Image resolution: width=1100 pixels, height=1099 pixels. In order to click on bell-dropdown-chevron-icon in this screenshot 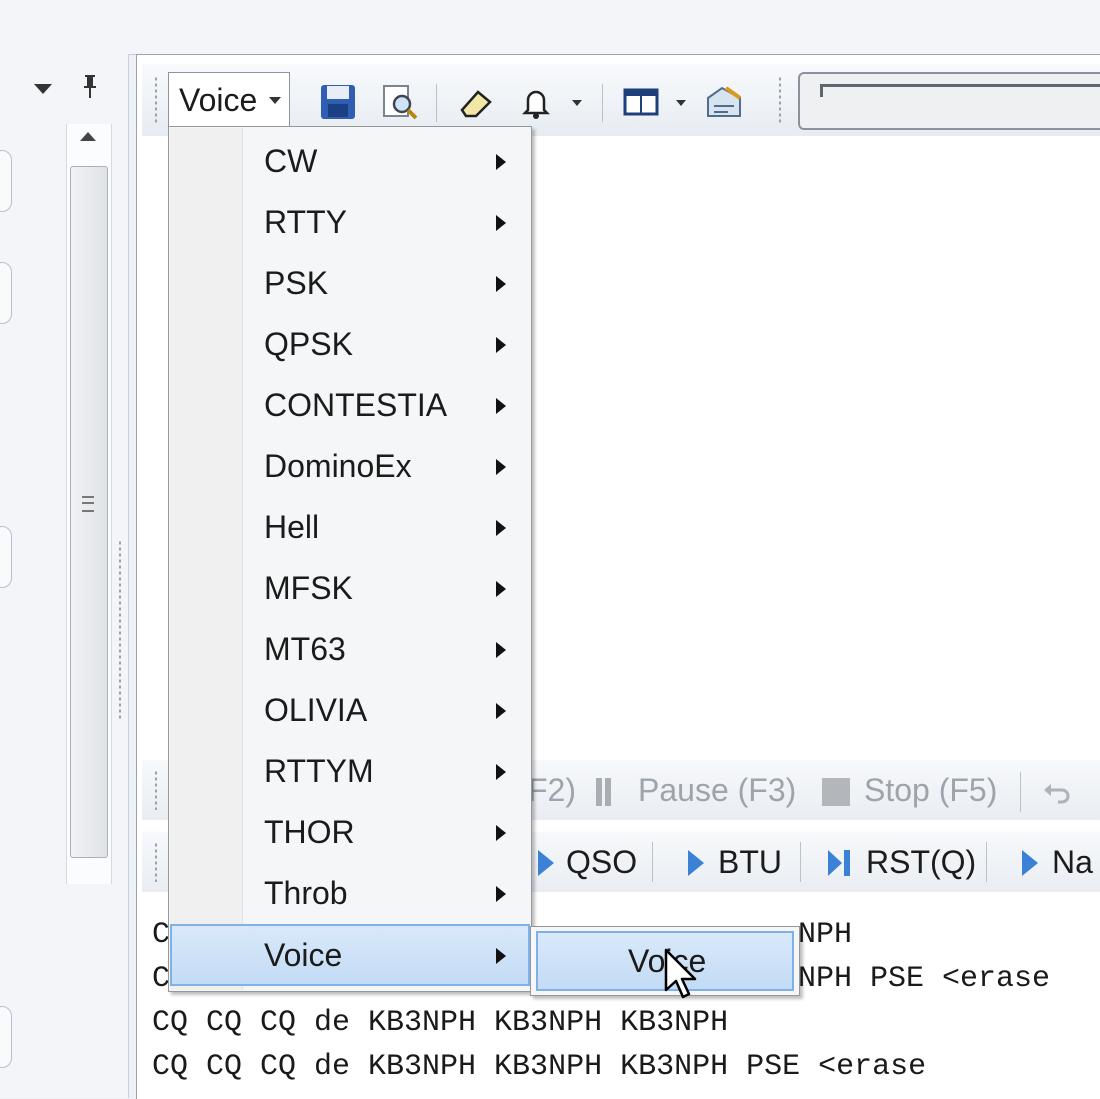, I will do `click(577, 103)`.